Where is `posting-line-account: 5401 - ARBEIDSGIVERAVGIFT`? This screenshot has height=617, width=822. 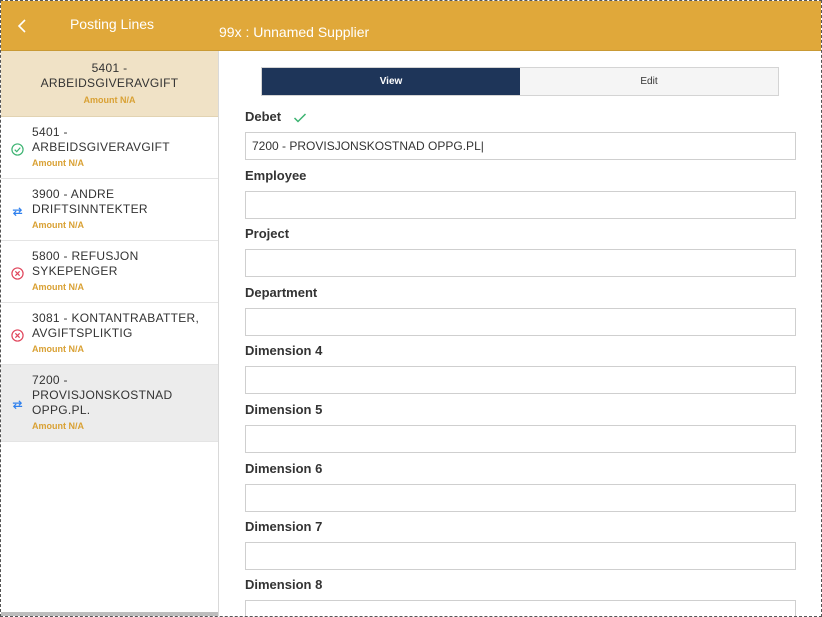
posting-line-account: 5401 - ARBEIDSGIVERAVGIFT is located at coordinates (121, 140).